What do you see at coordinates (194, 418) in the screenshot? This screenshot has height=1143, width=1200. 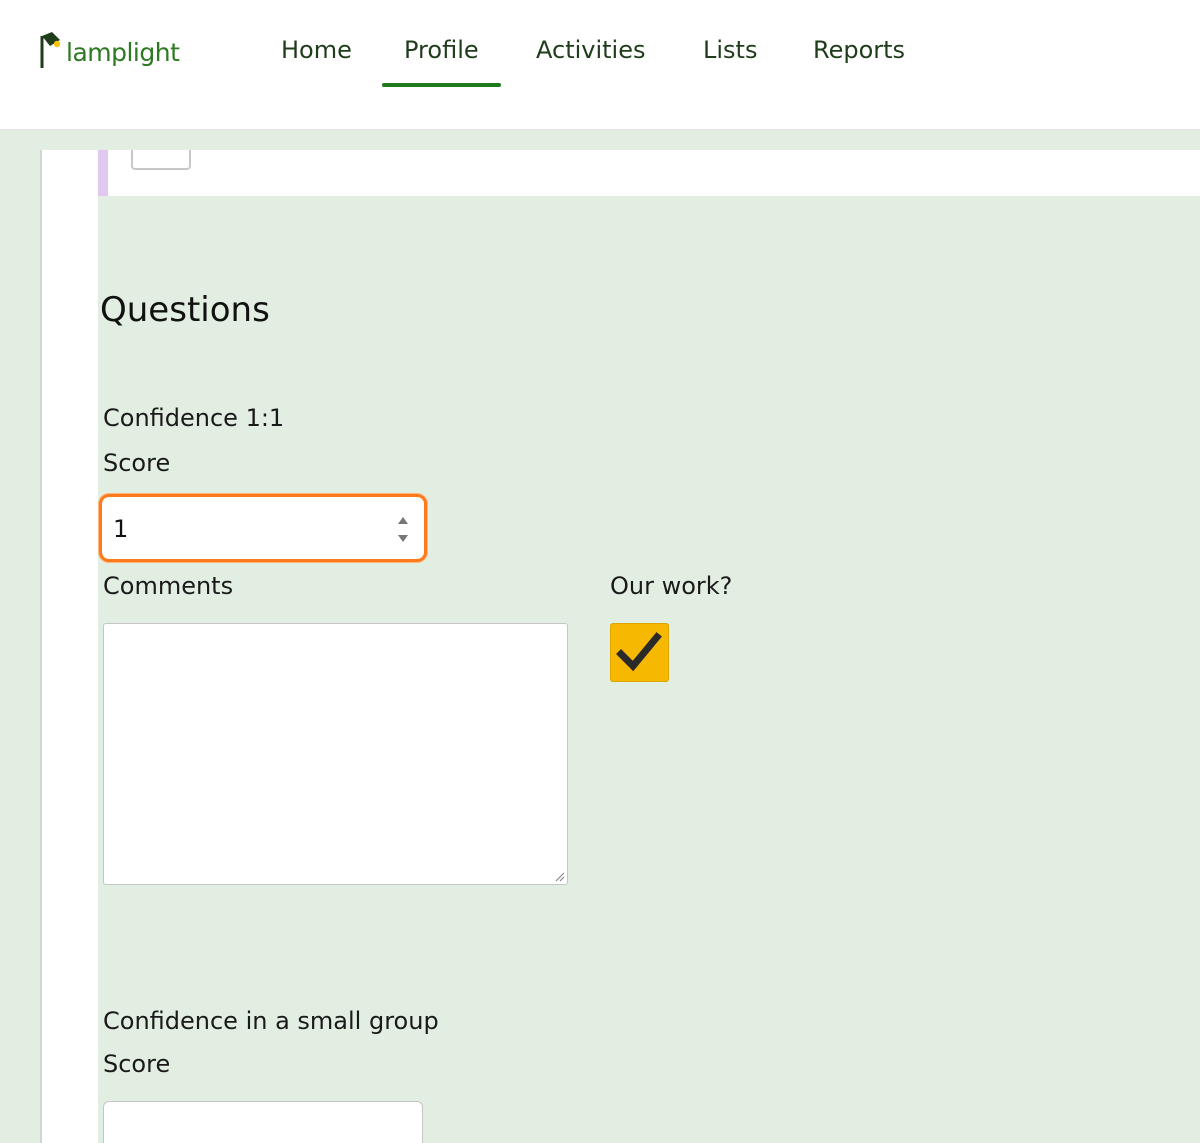 I see `question-title: Confidence 1:1` at bounding box center [194, 418].